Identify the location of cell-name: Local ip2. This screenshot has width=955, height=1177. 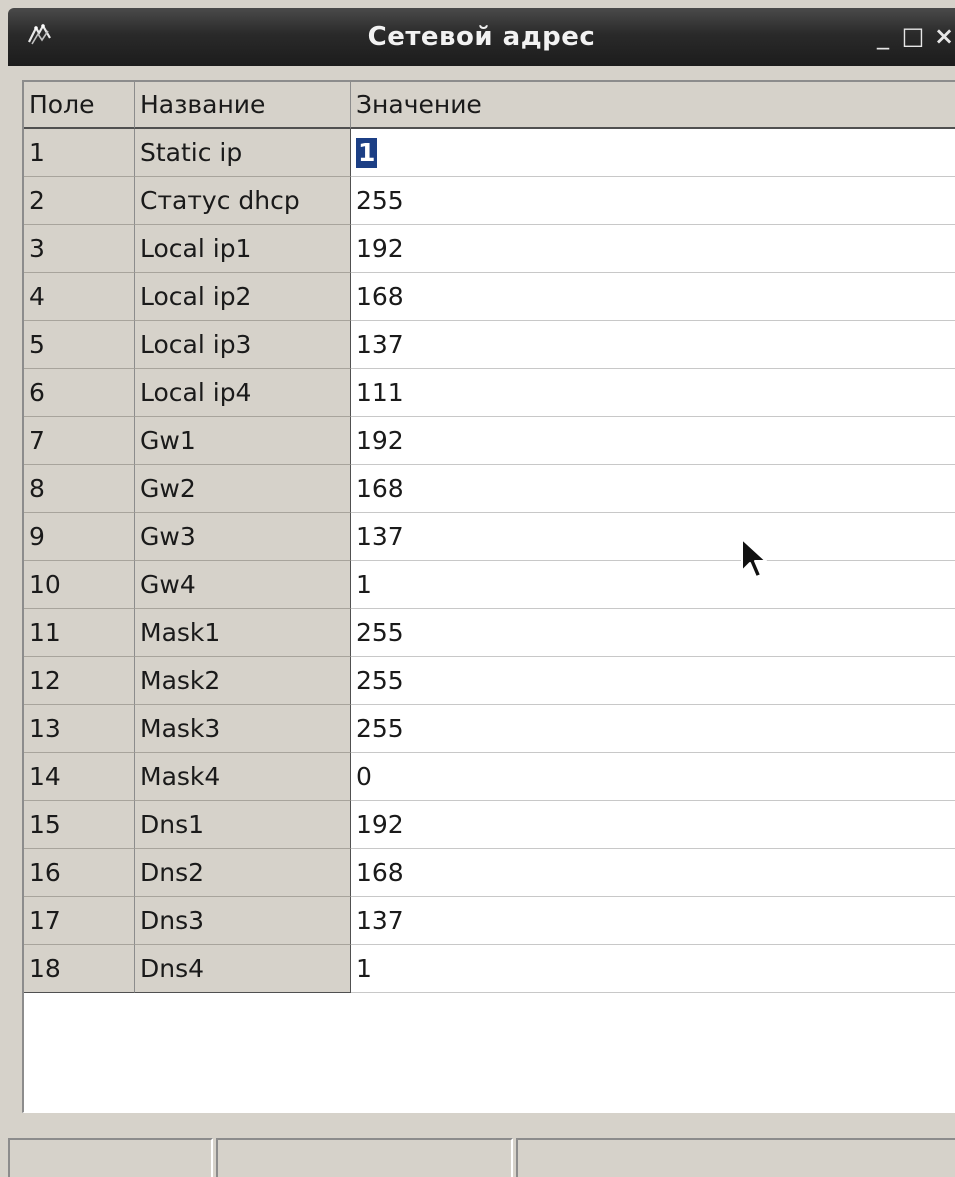
(243, 297).